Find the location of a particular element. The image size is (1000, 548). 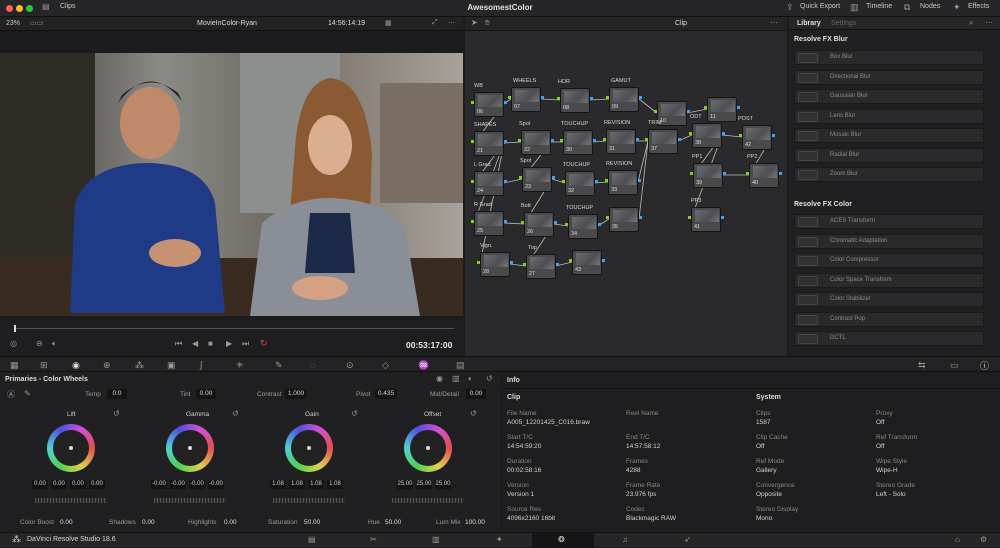

home-icon: ⌂ is located at coordinates (957, 539).